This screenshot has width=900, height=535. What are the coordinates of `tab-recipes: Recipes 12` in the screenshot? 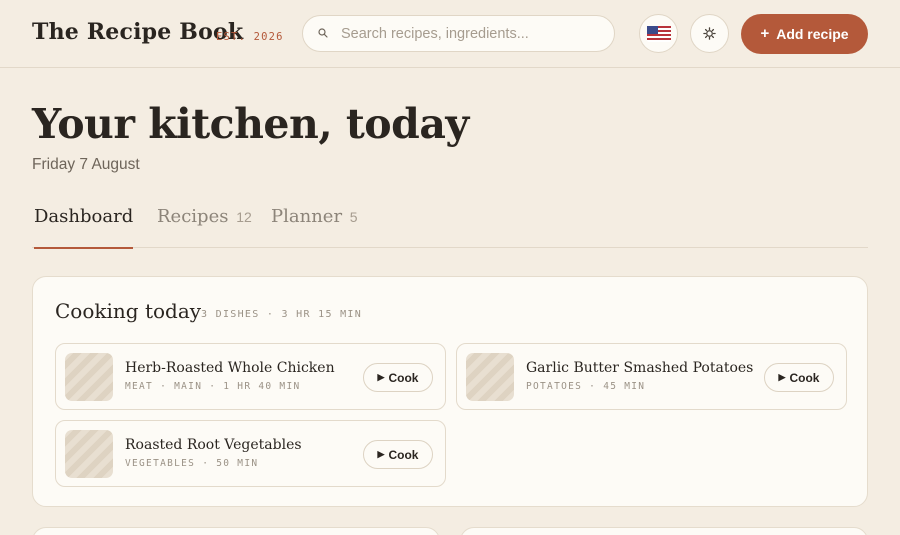 It's located at (204, 227).